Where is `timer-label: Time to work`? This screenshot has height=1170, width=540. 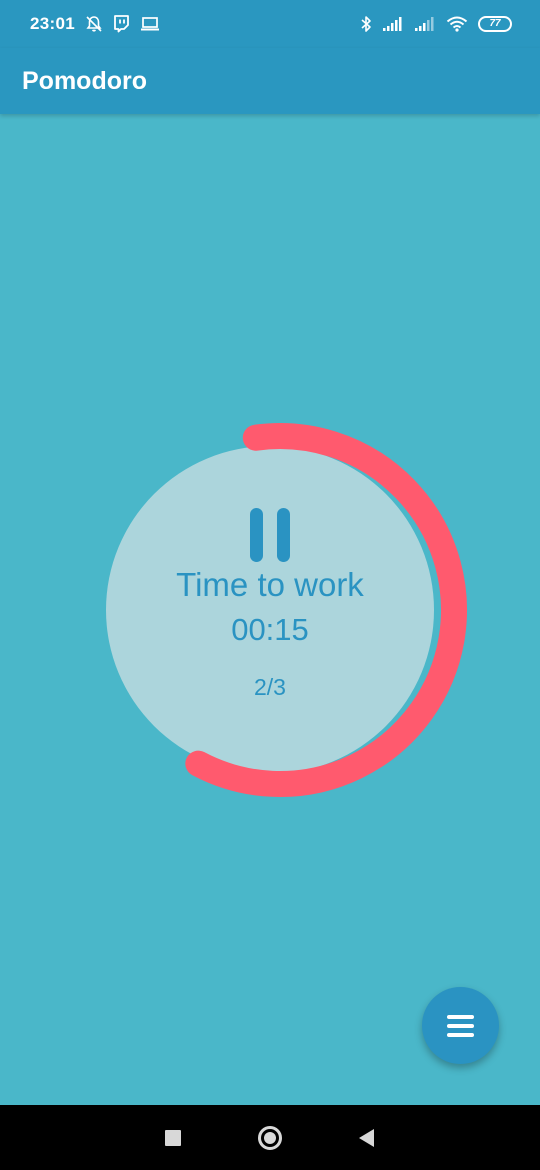 timer-label: Time to work is located at coordinates (270, 584).